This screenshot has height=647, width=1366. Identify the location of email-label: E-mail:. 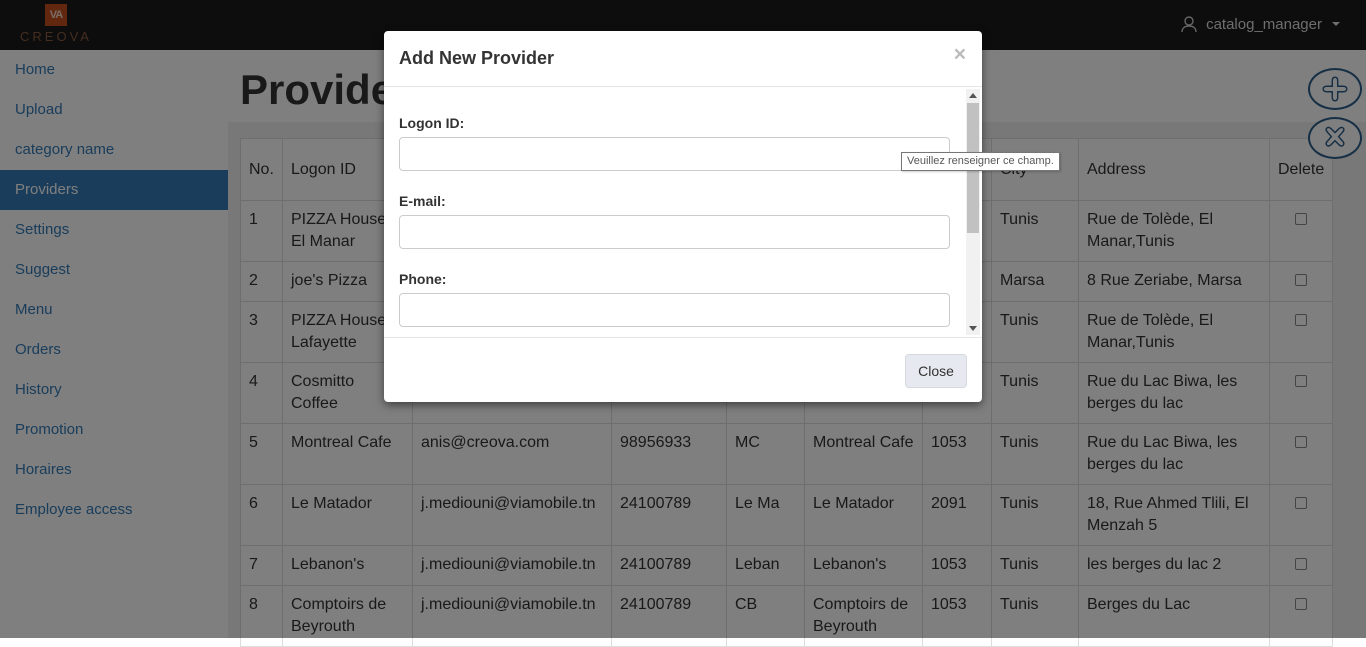
(422, 201).